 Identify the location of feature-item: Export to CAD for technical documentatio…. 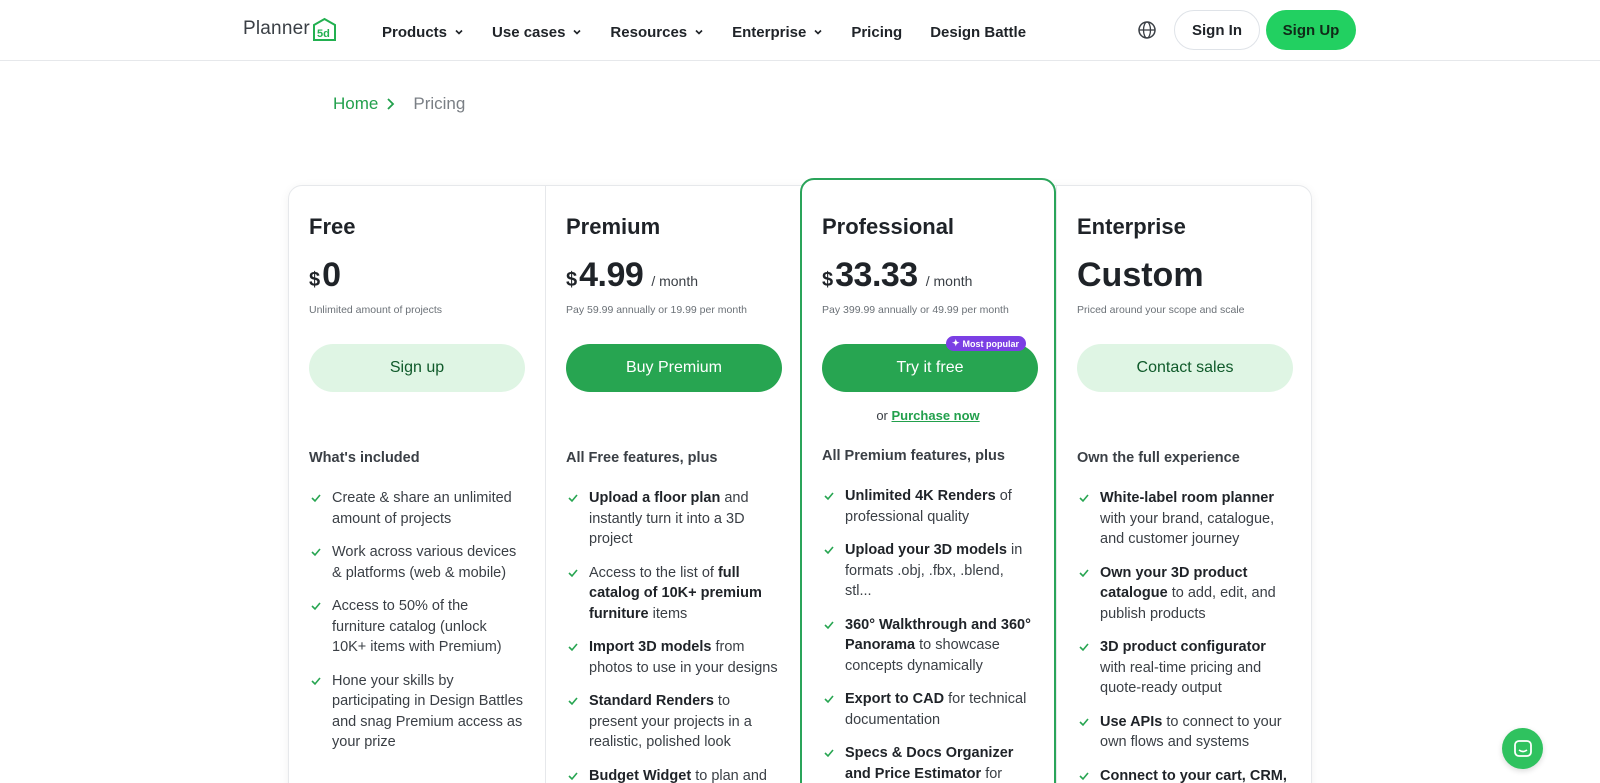
(928, 709).